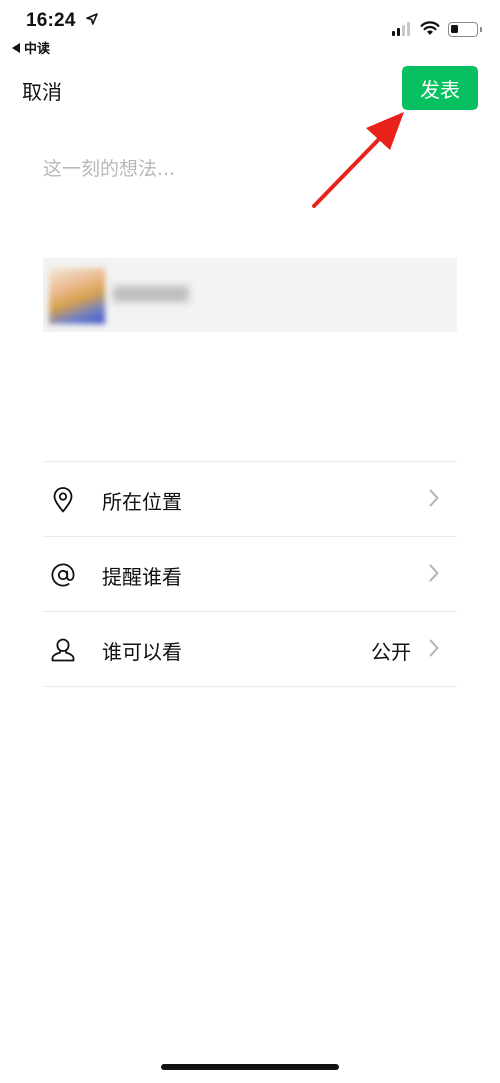  What do you see at coordinates (250, 499) in the screenshot?
I see `option-location: 所在位置` at bounding box center [250, 499].